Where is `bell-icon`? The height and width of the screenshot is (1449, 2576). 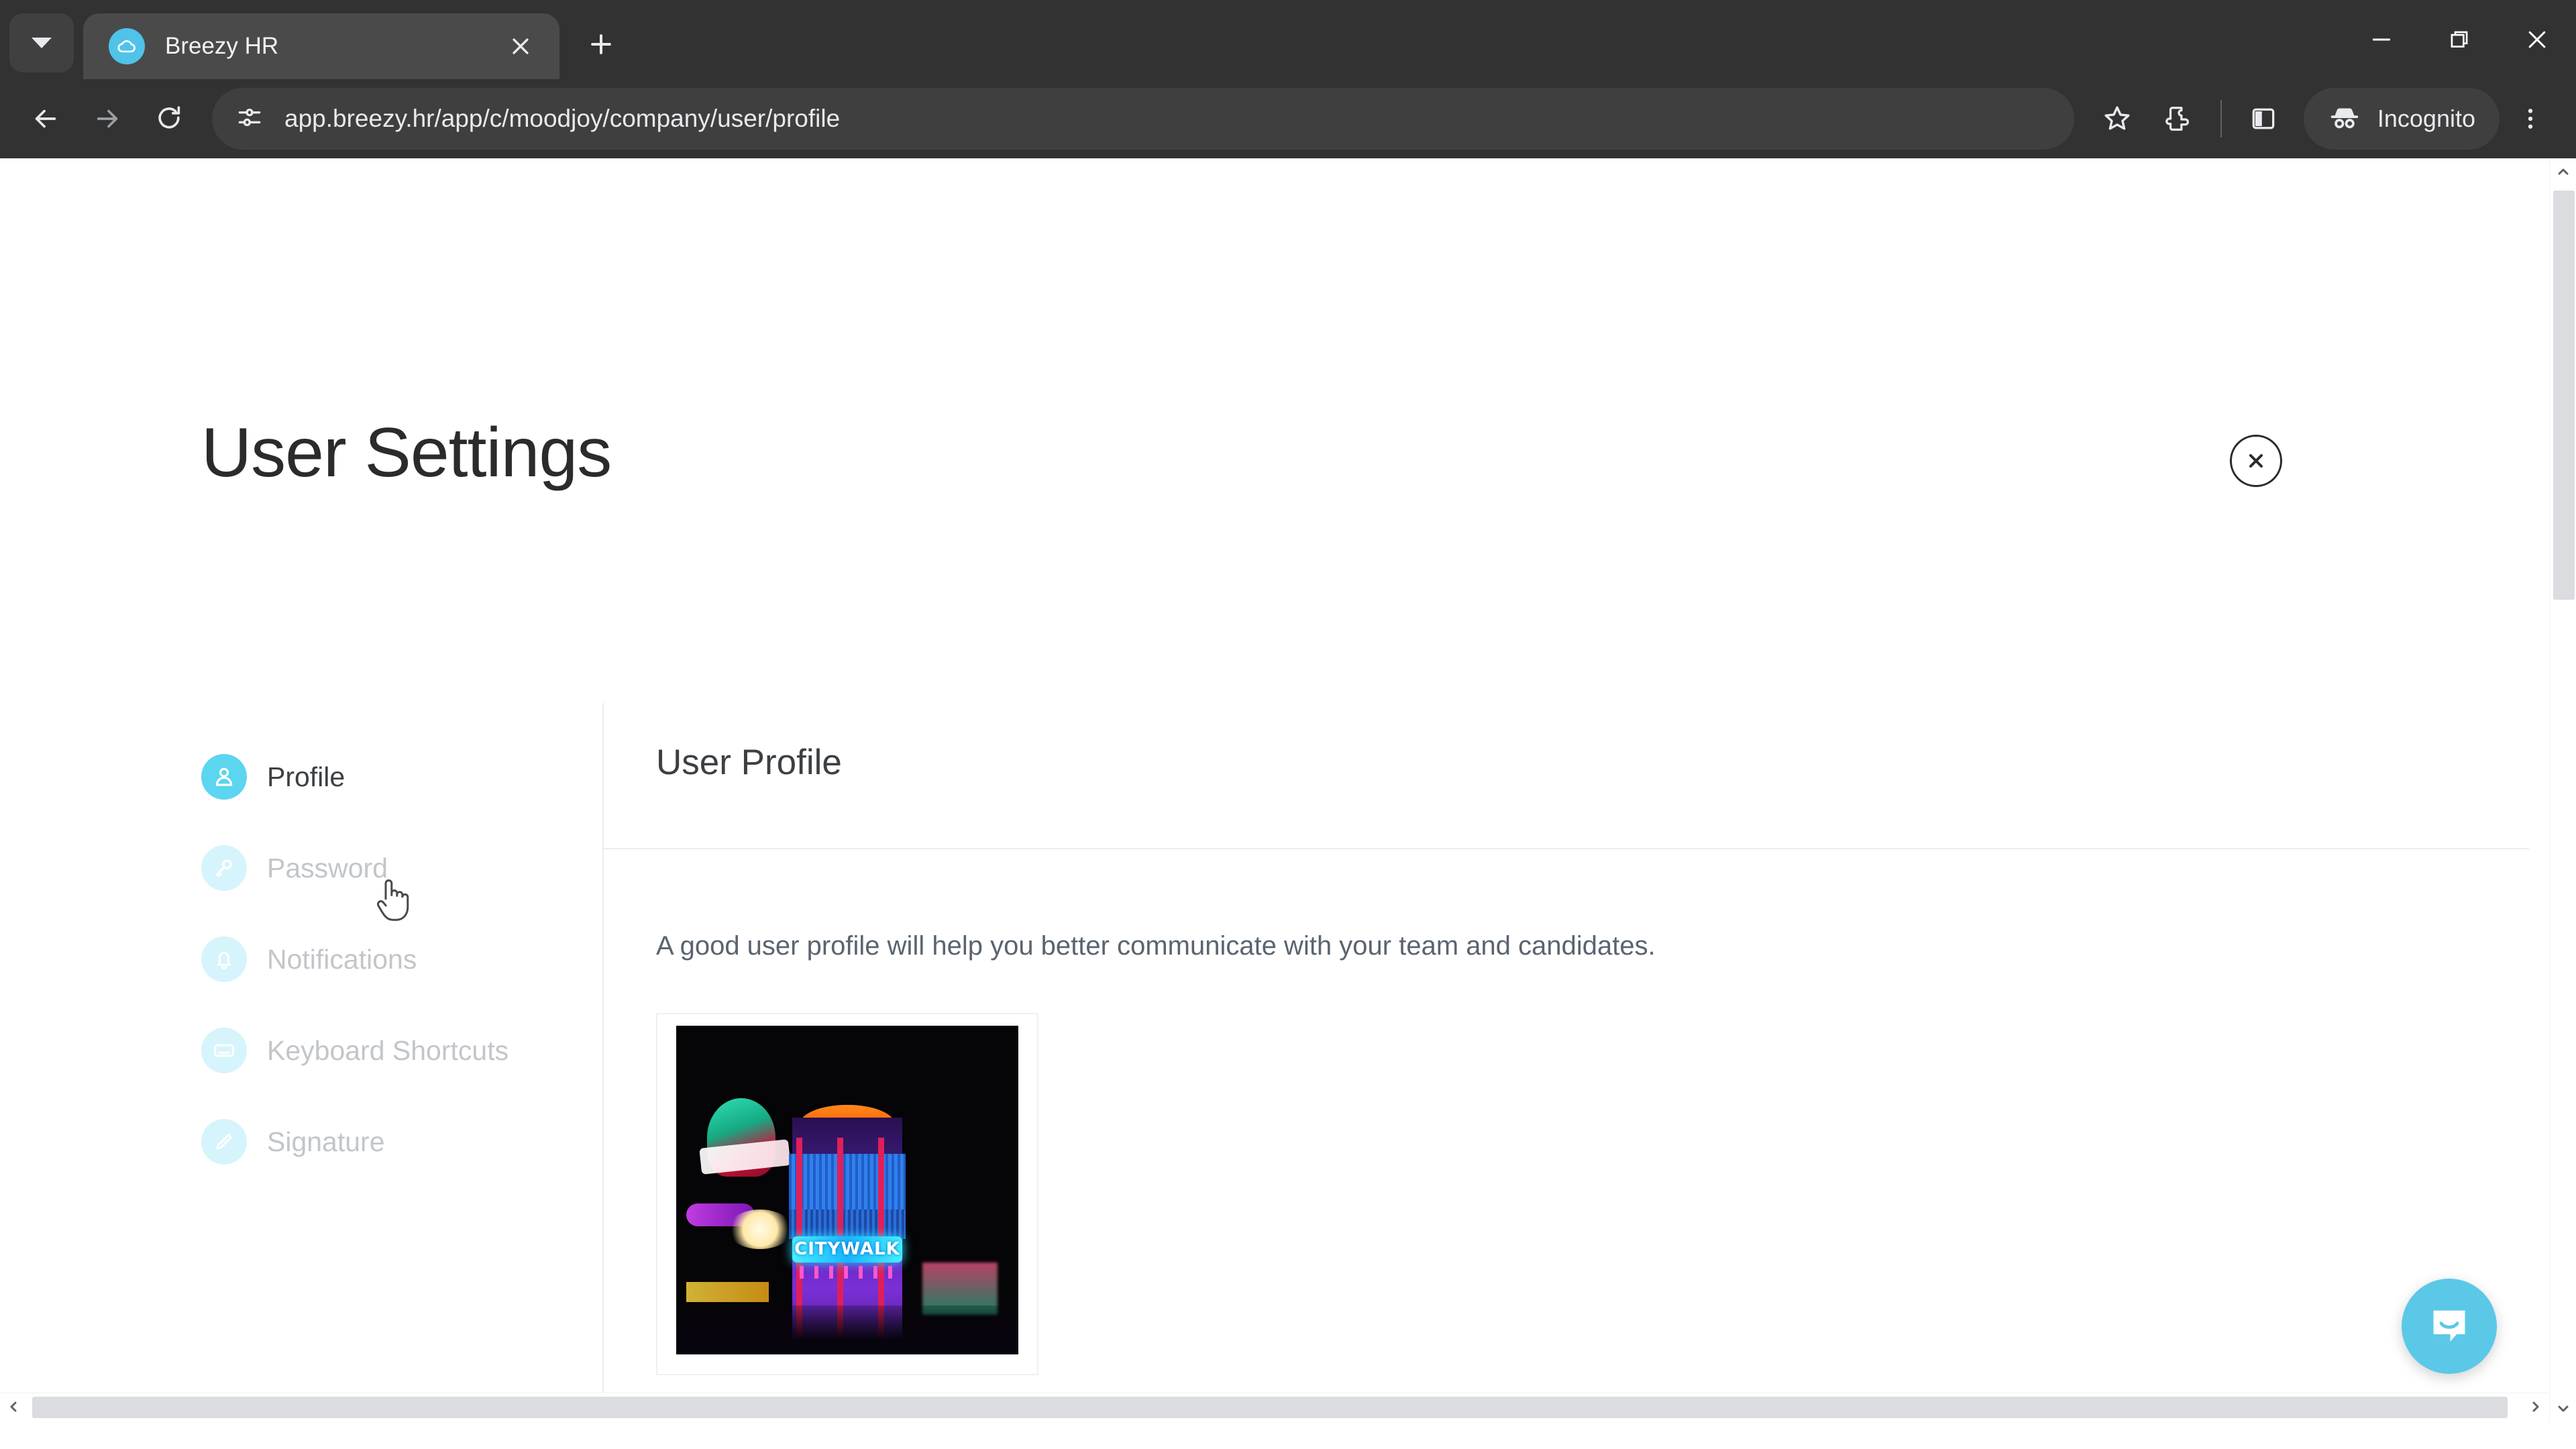 bell-icon is located at coordinates (224, 959).